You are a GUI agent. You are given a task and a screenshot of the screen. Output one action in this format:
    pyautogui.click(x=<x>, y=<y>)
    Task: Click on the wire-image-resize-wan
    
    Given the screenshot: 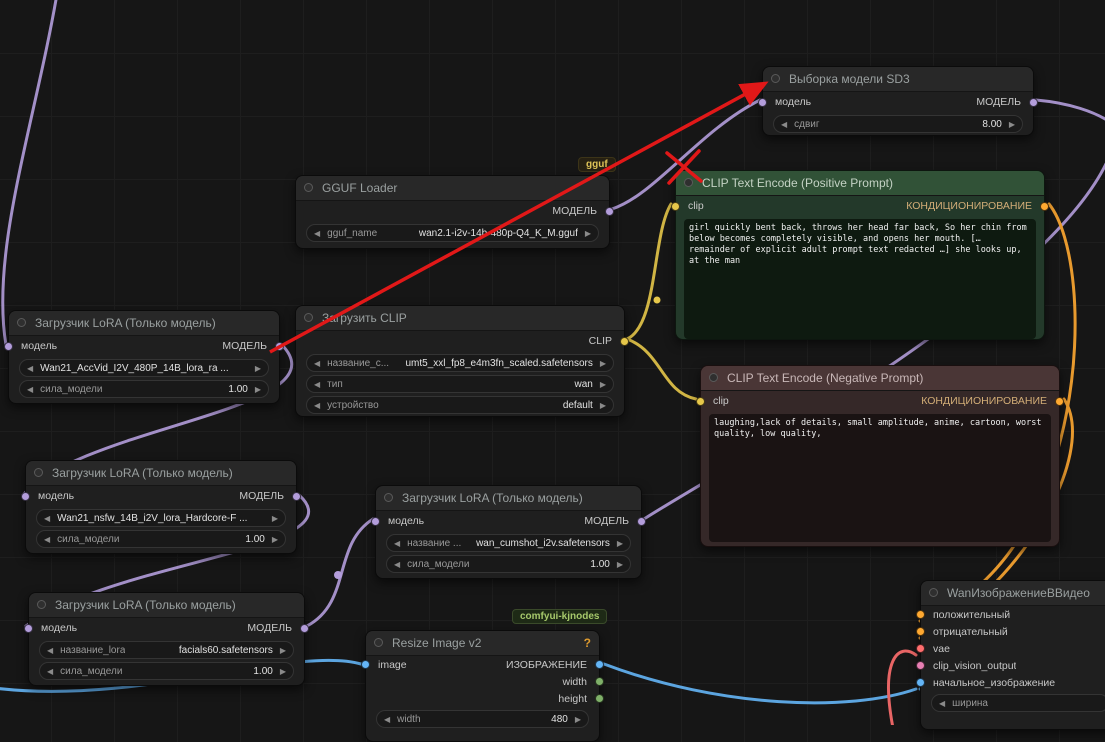 What is the action you would take?
    pyautogui.click(x=760, y=683)
    